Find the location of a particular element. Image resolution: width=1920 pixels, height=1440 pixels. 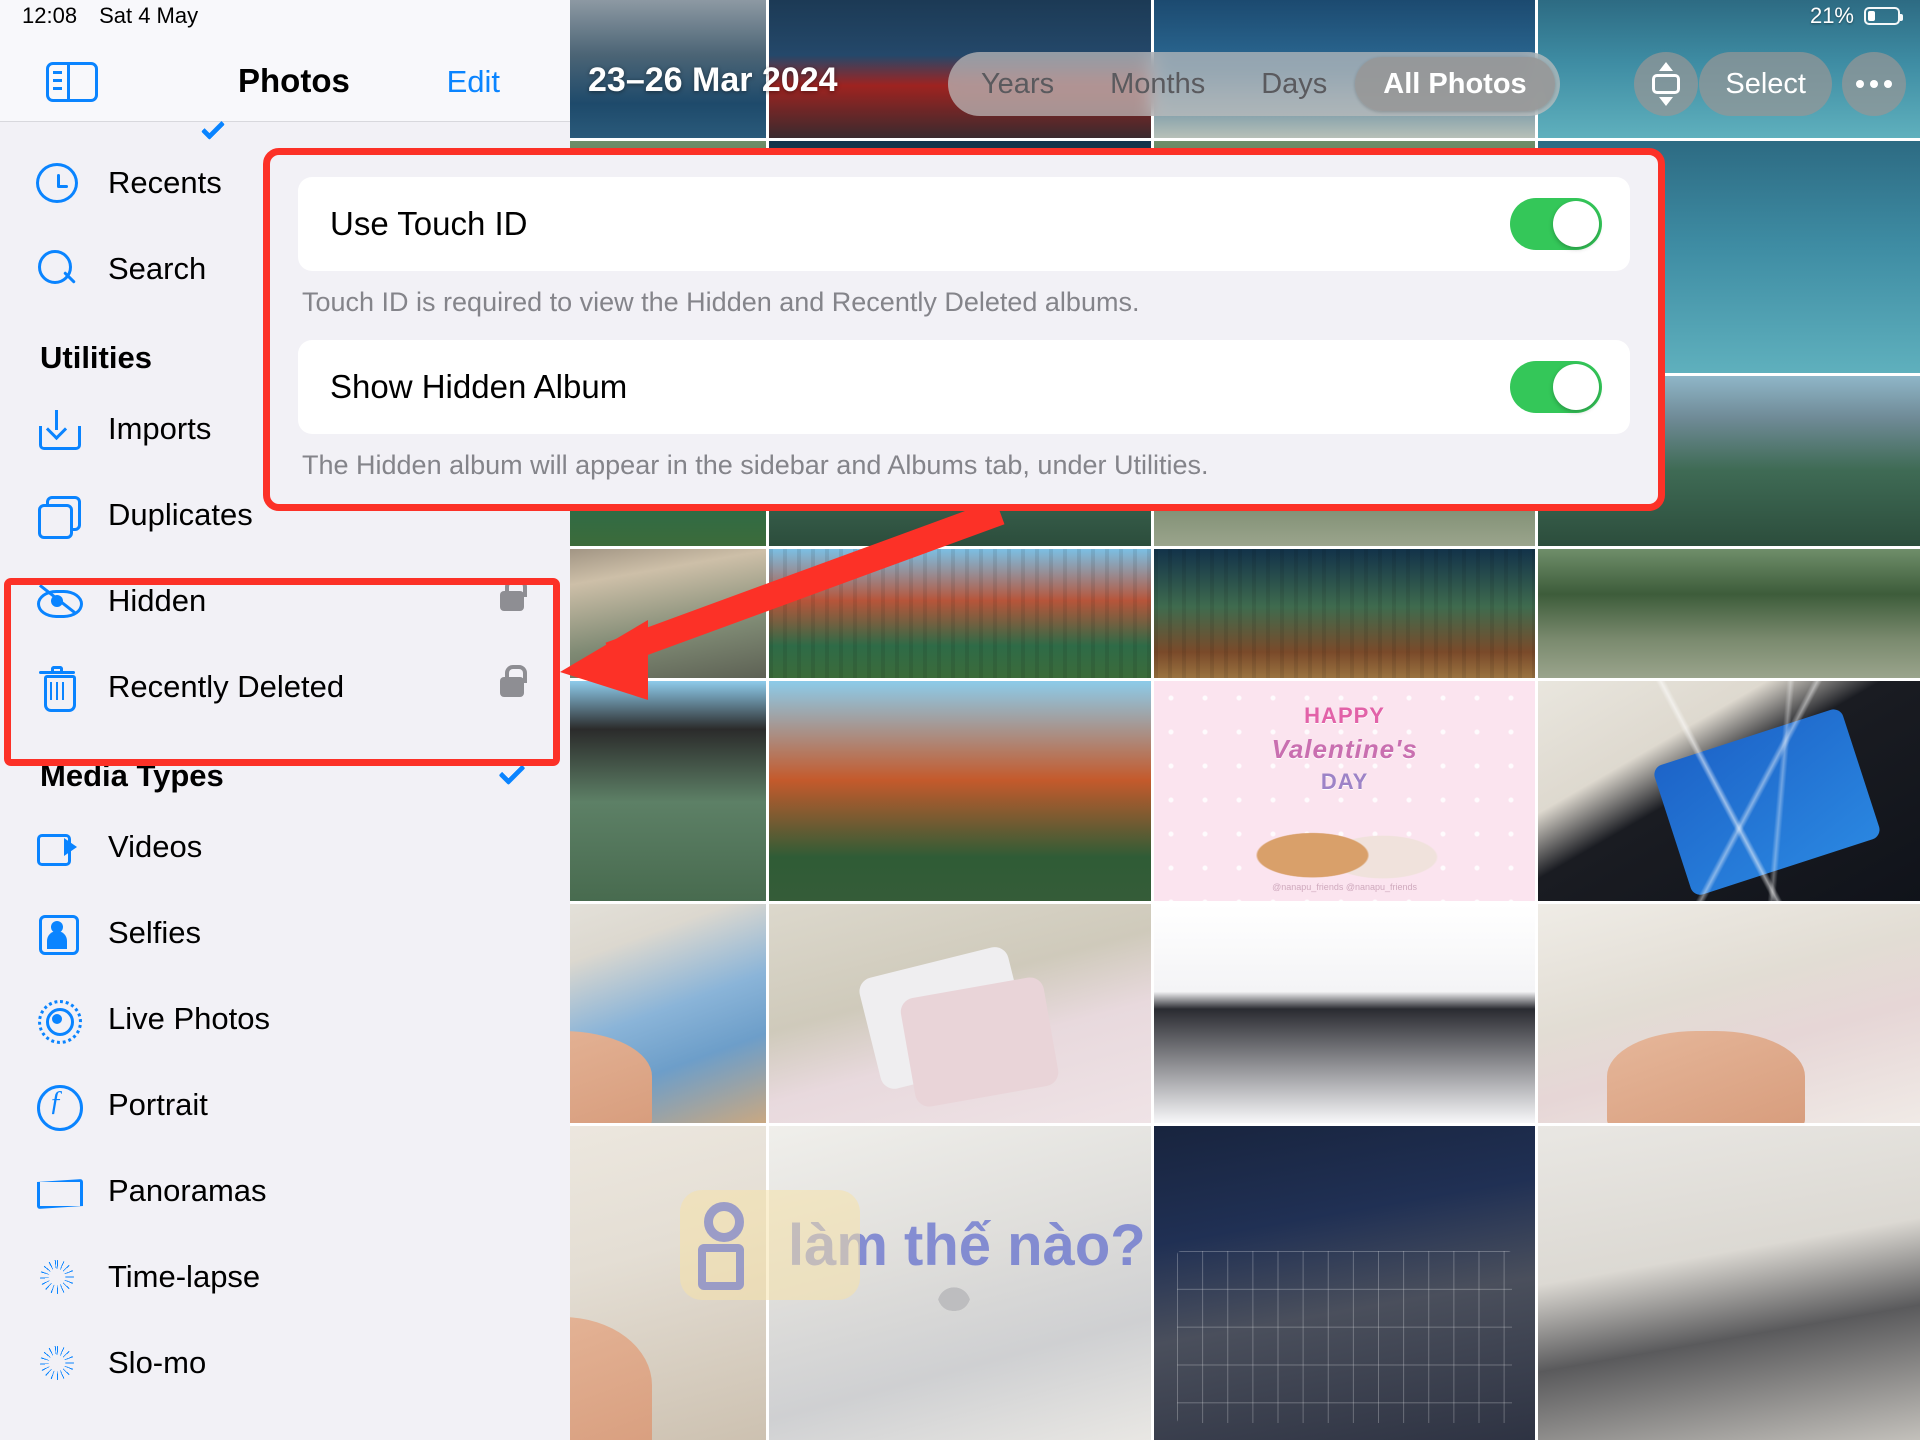

setting-row-show-hidden-album: Show Hidden Album is located at coordinates (964, 387).